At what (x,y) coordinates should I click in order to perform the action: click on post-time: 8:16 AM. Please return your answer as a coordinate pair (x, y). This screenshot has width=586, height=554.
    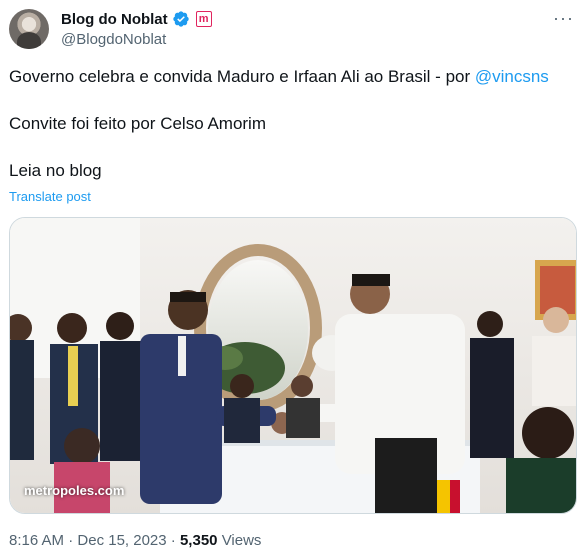
    Looking at the image, I should click on (36, 540).